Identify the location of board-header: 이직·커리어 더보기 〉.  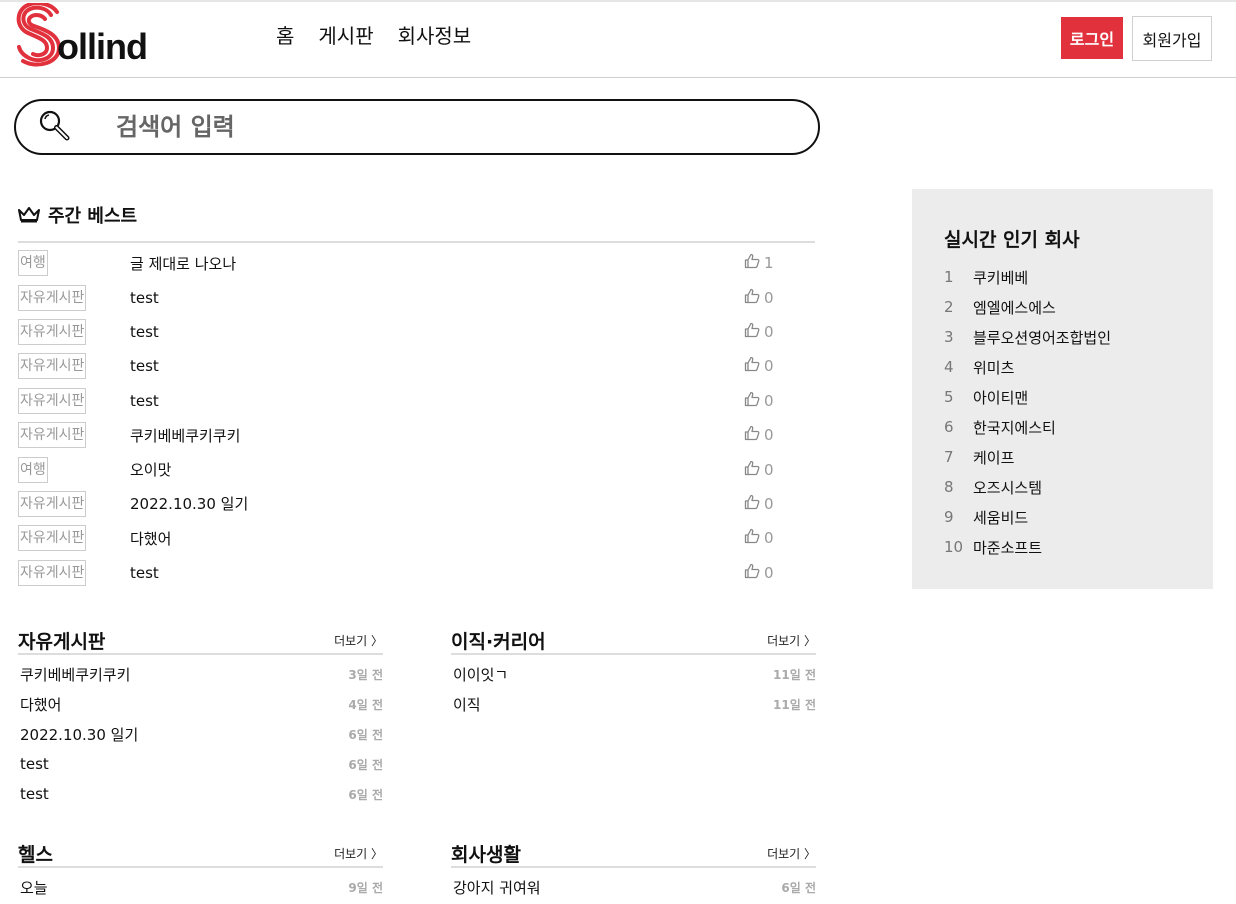
(633, 641).